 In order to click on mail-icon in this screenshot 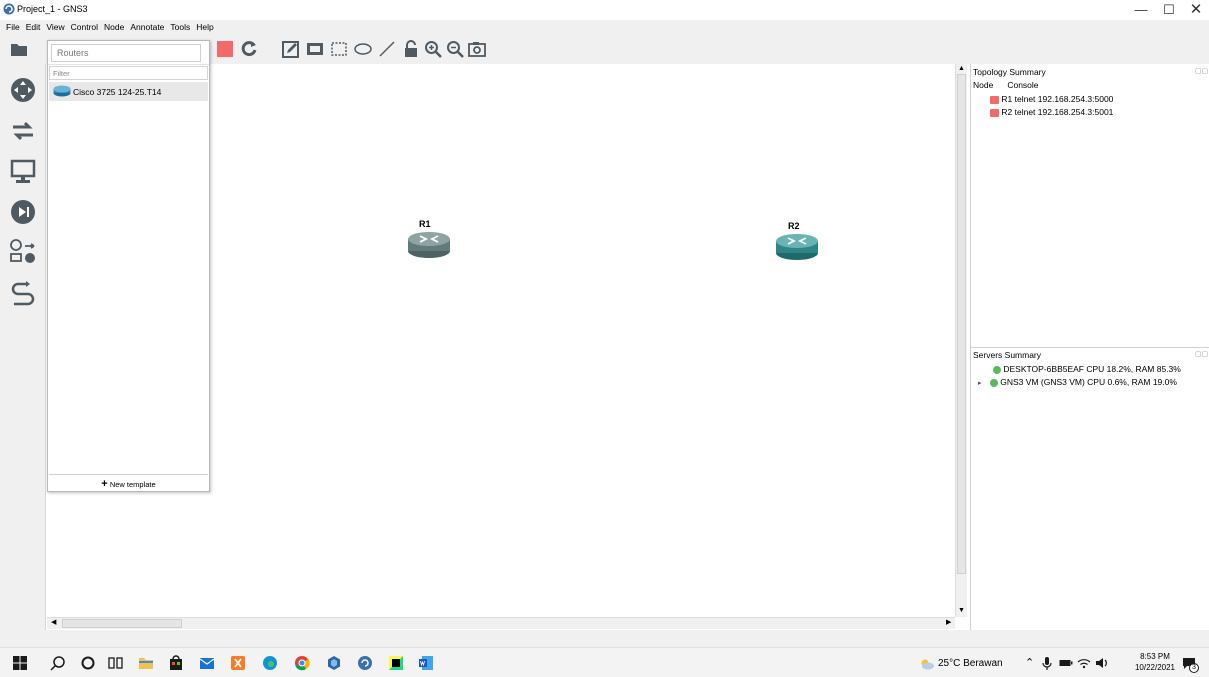, I will do `click(207, 663)`.